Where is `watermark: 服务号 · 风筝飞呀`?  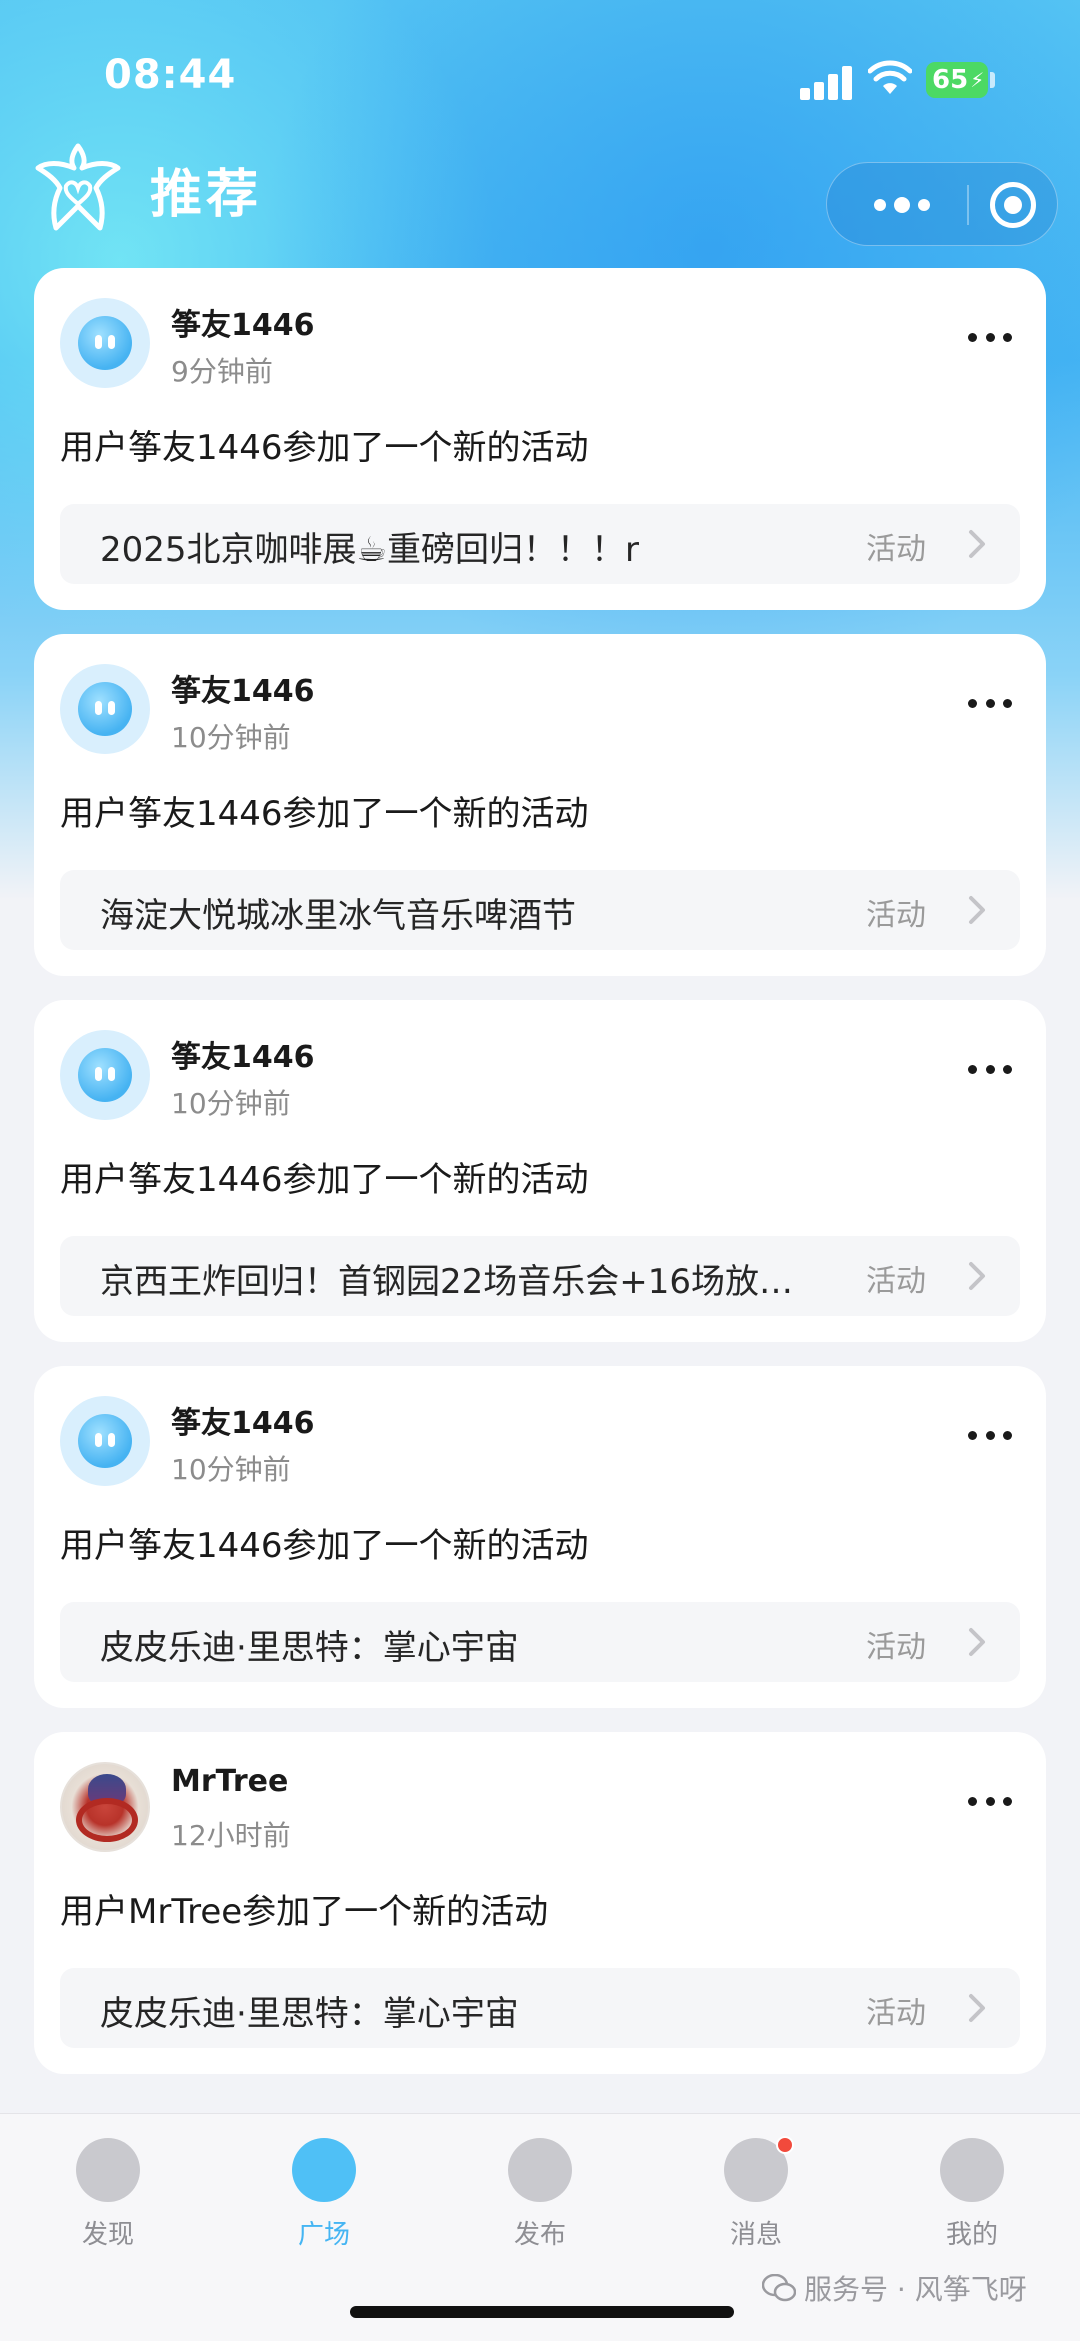
watermark: 服务号 · 风筝飞呀 is located at coordinates (894, 2288).